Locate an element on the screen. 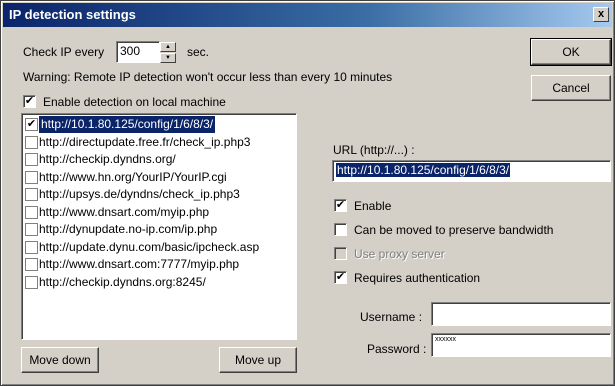 The width and height of the screenshot is (615, 386). title-bar: IP detection settings x is located at coordinates (307, 15).